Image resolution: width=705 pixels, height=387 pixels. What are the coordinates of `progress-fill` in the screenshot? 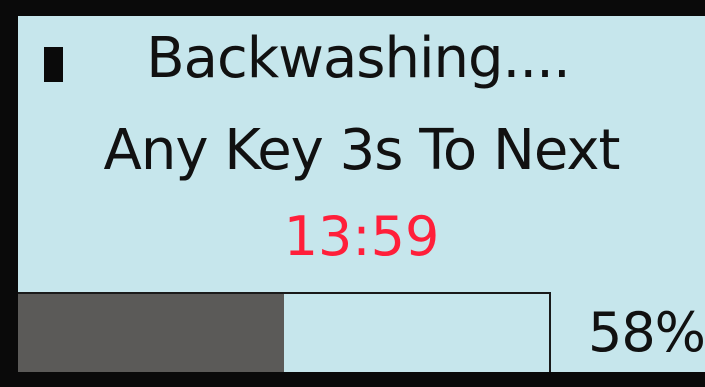 It's located at (151, 333).